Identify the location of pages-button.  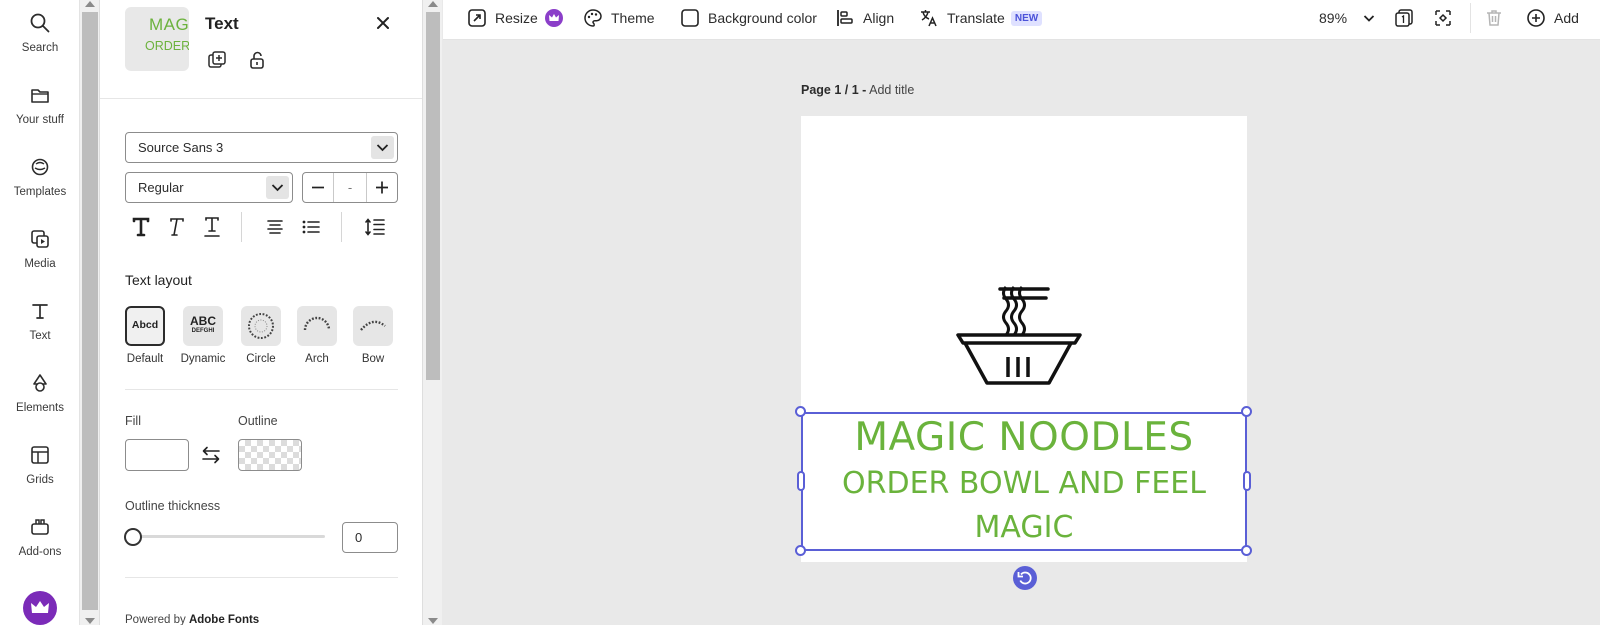
(1408, 18).